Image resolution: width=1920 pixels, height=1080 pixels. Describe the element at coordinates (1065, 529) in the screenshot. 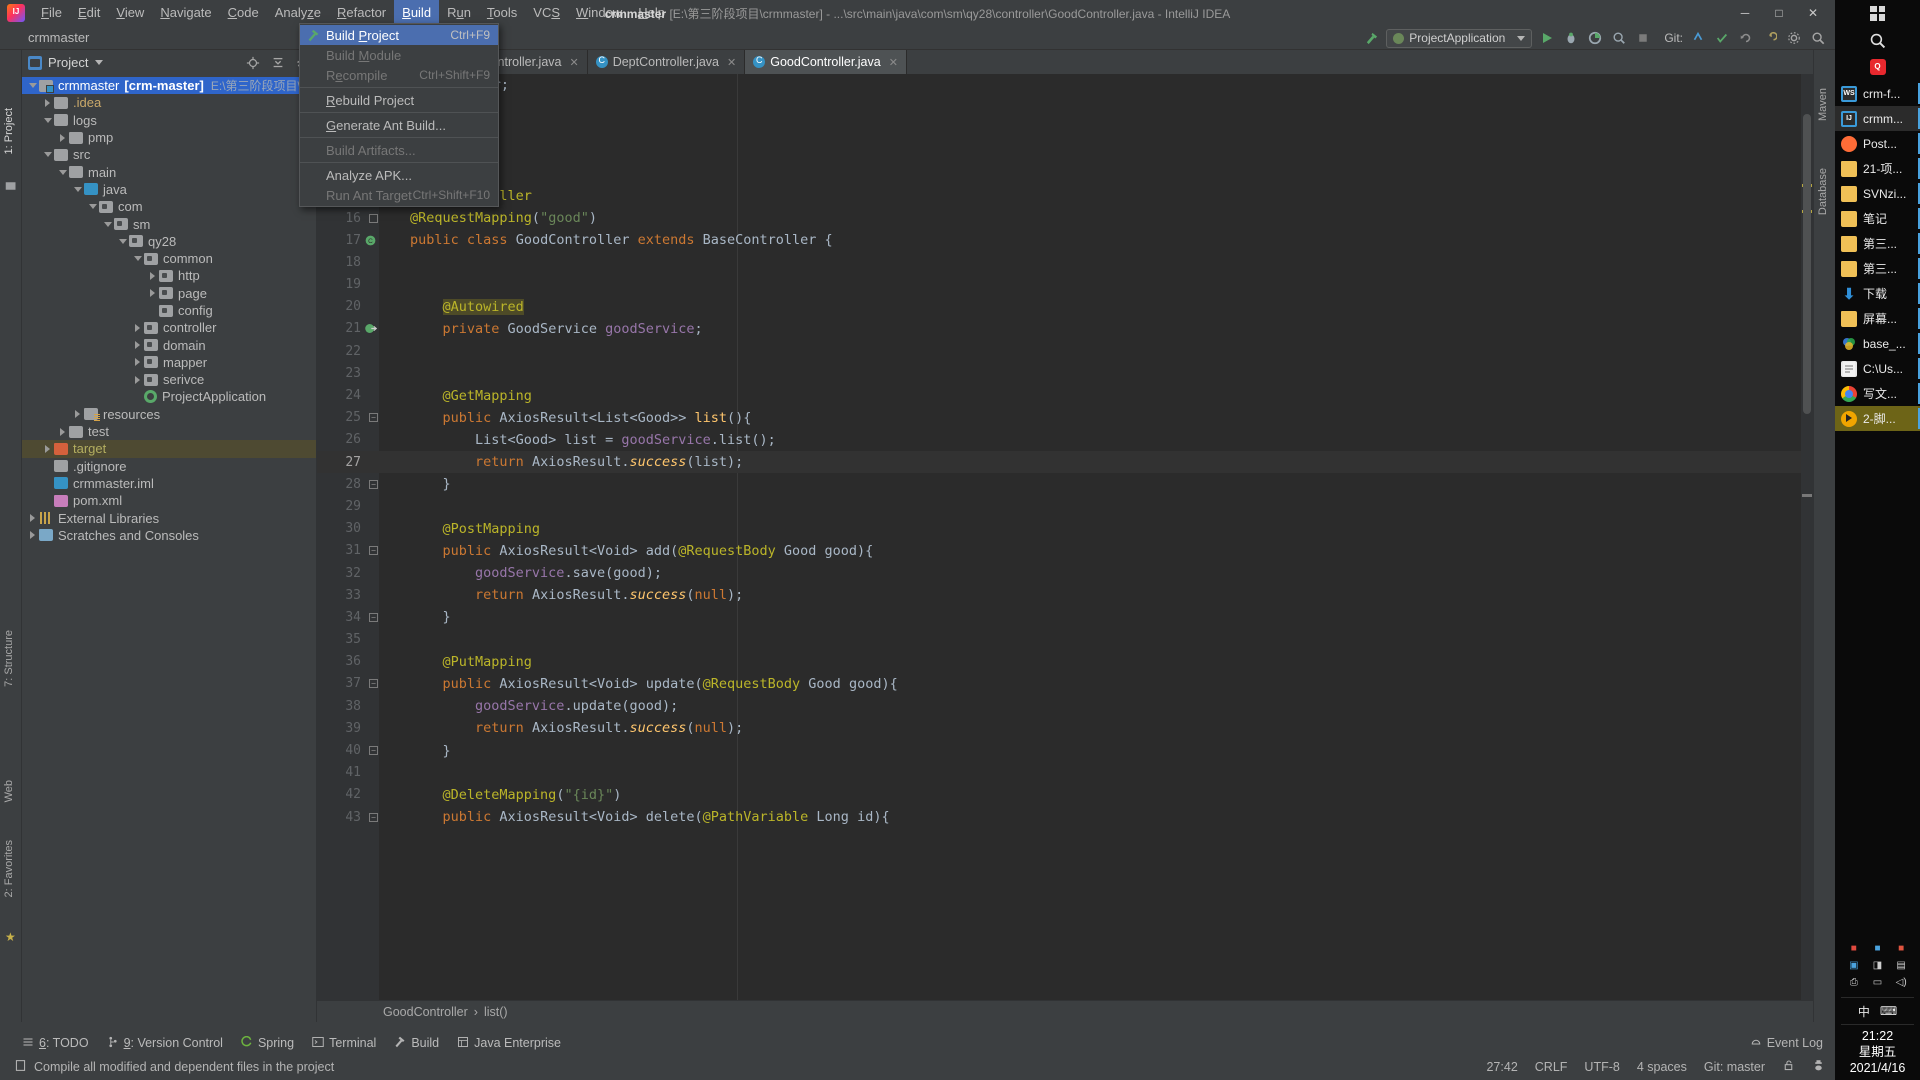

I see `code-line-30: 30 @PostMapping` at that location.